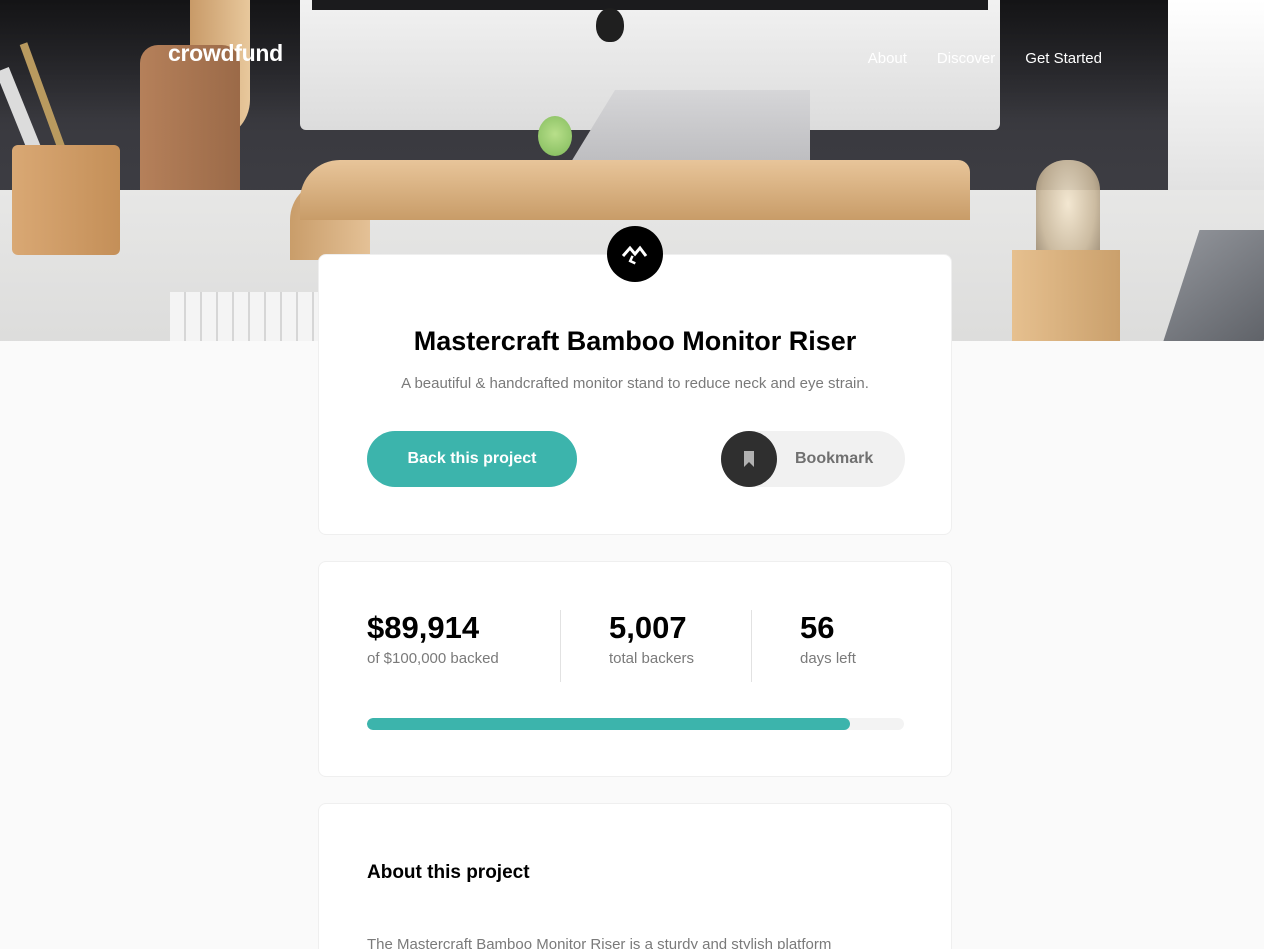 The image size is (1264, 949). I want to click on nav-link-get-started: Get Started, so click(1063, 58).